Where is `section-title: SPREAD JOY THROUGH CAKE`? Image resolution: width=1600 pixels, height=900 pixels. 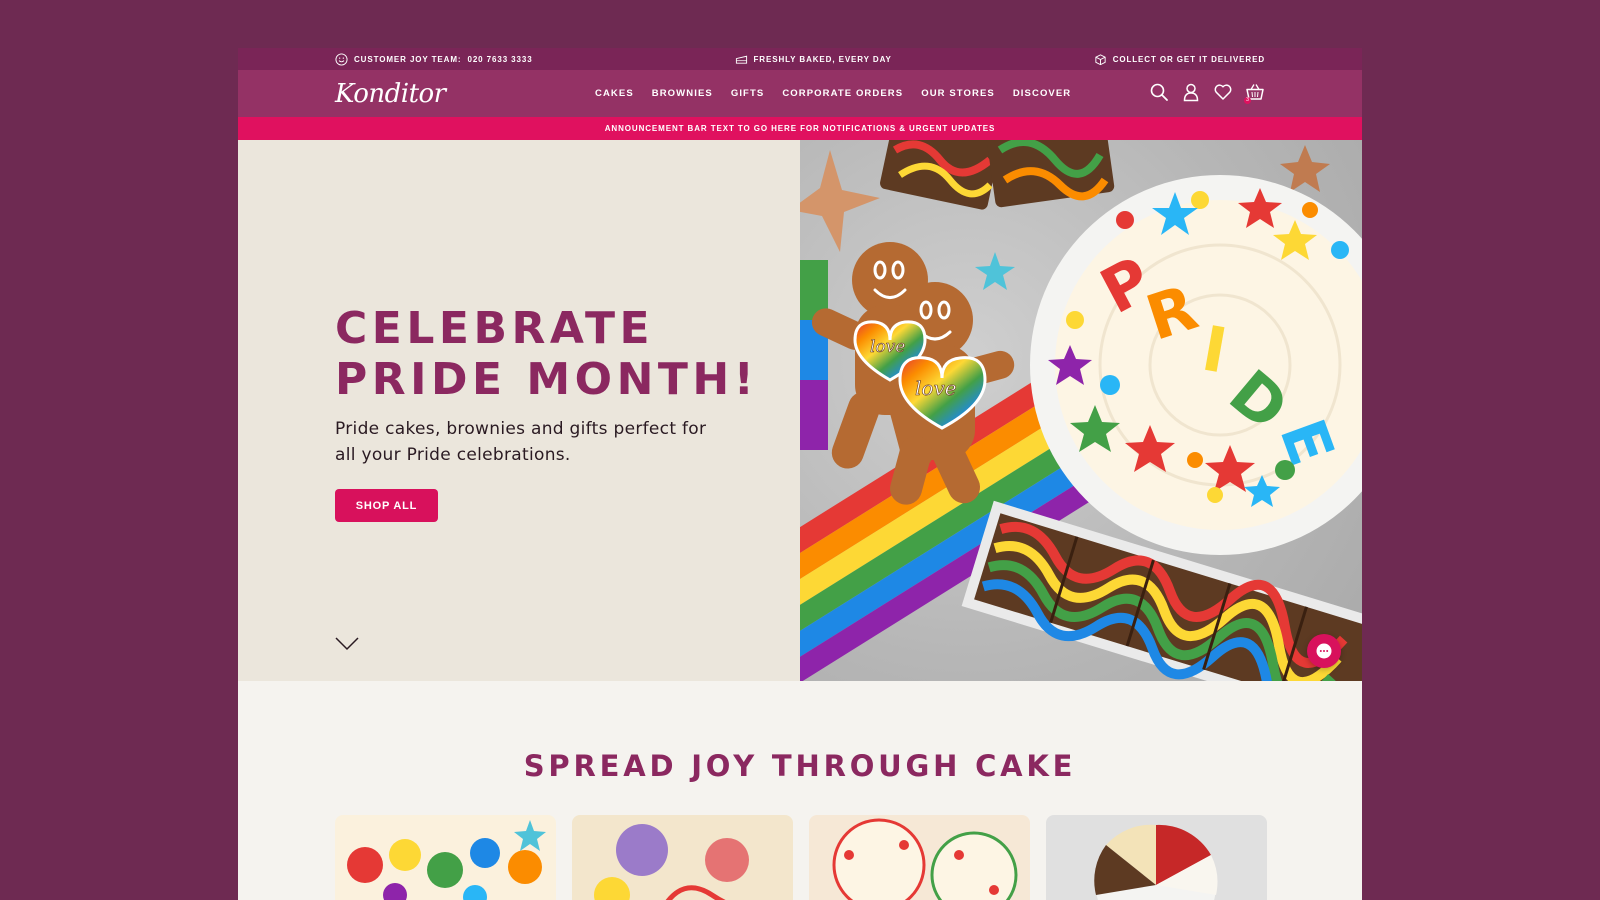 section-title: SPREAD JOY THROUGH CAKE is located at coordinates (800, 766).